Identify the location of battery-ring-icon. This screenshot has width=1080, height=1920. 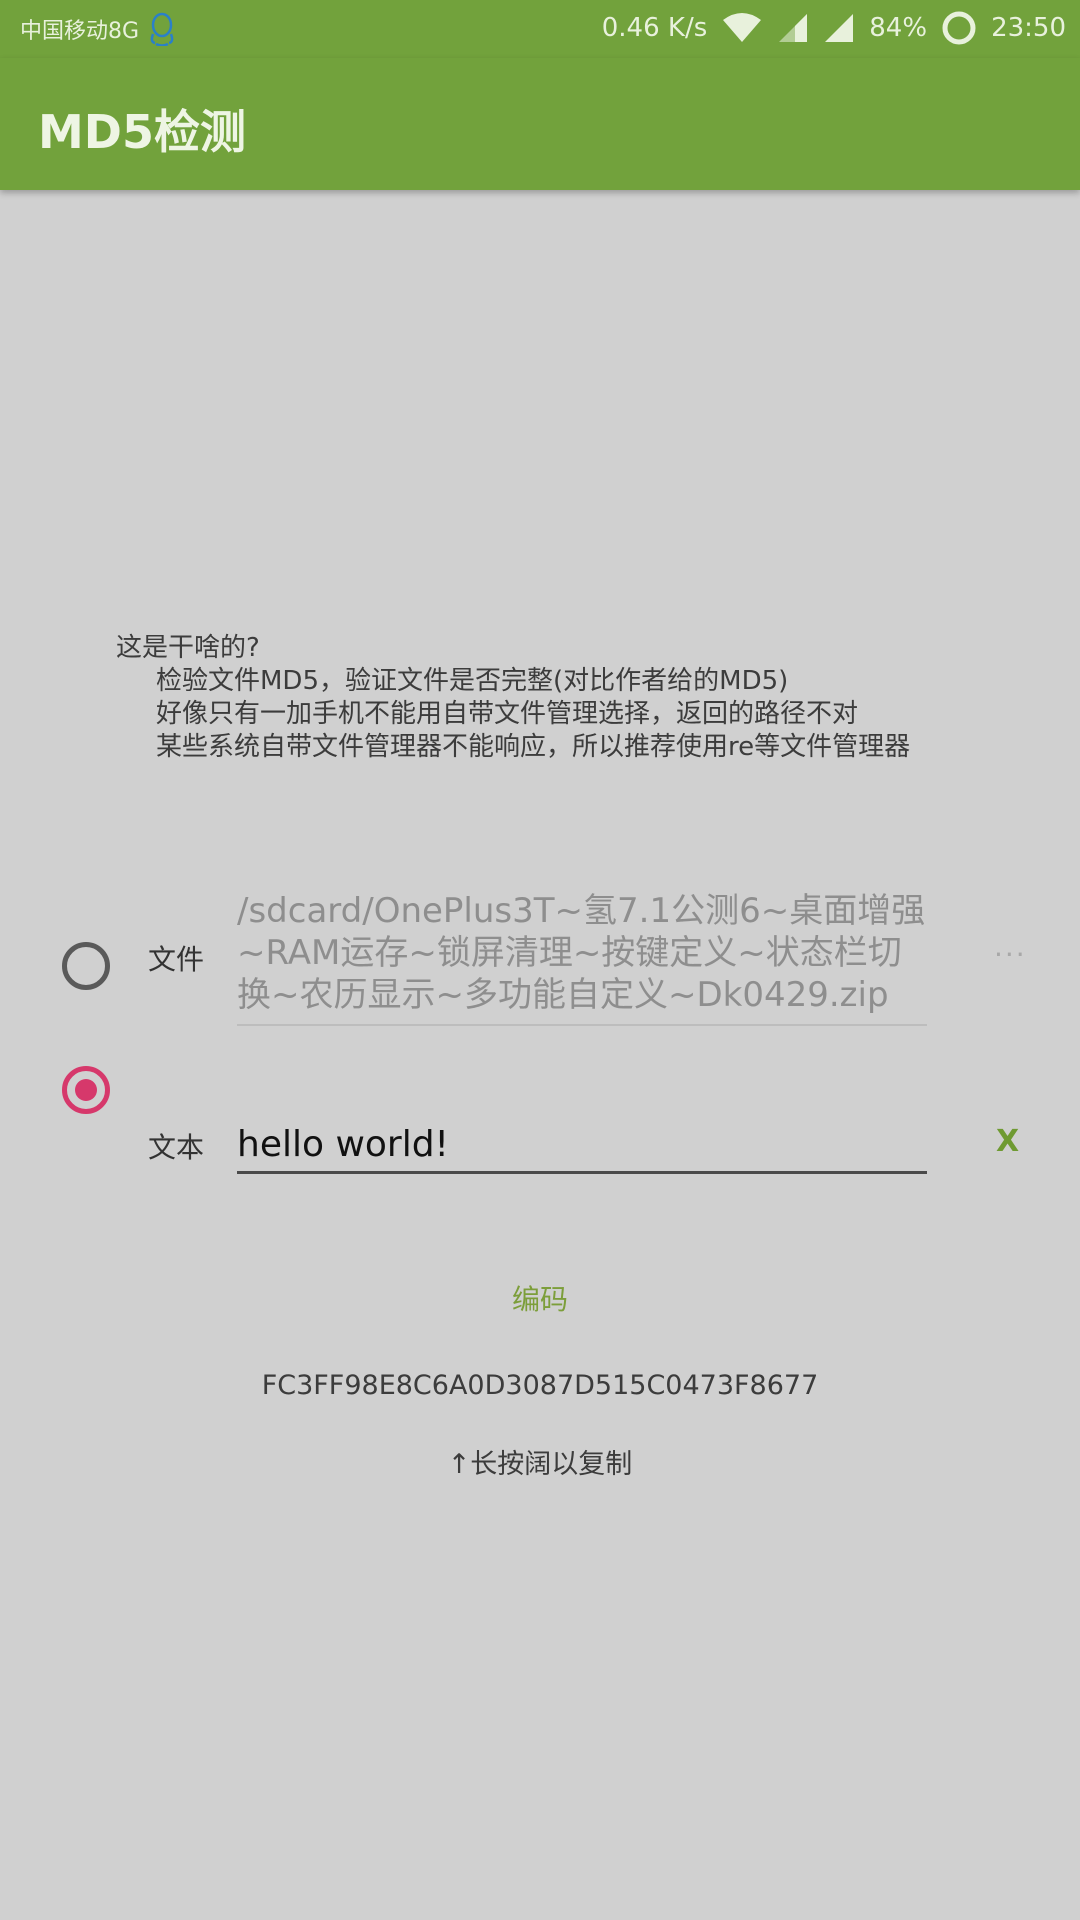
(959, 28).